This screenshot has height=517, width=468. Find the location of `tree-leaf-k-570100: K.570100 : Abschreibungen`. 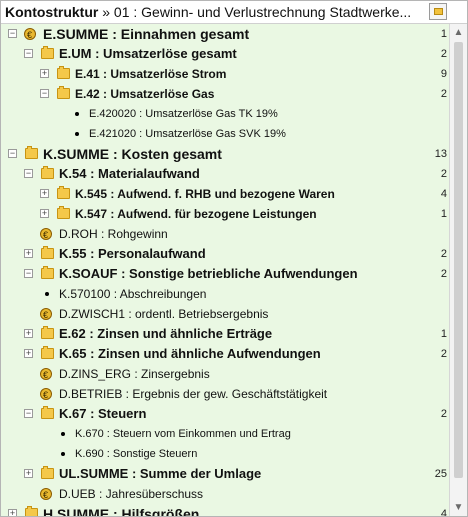

tree-leaf-k-570100: K.570100 : Abschreibungen is located at coordinates (225, 294).